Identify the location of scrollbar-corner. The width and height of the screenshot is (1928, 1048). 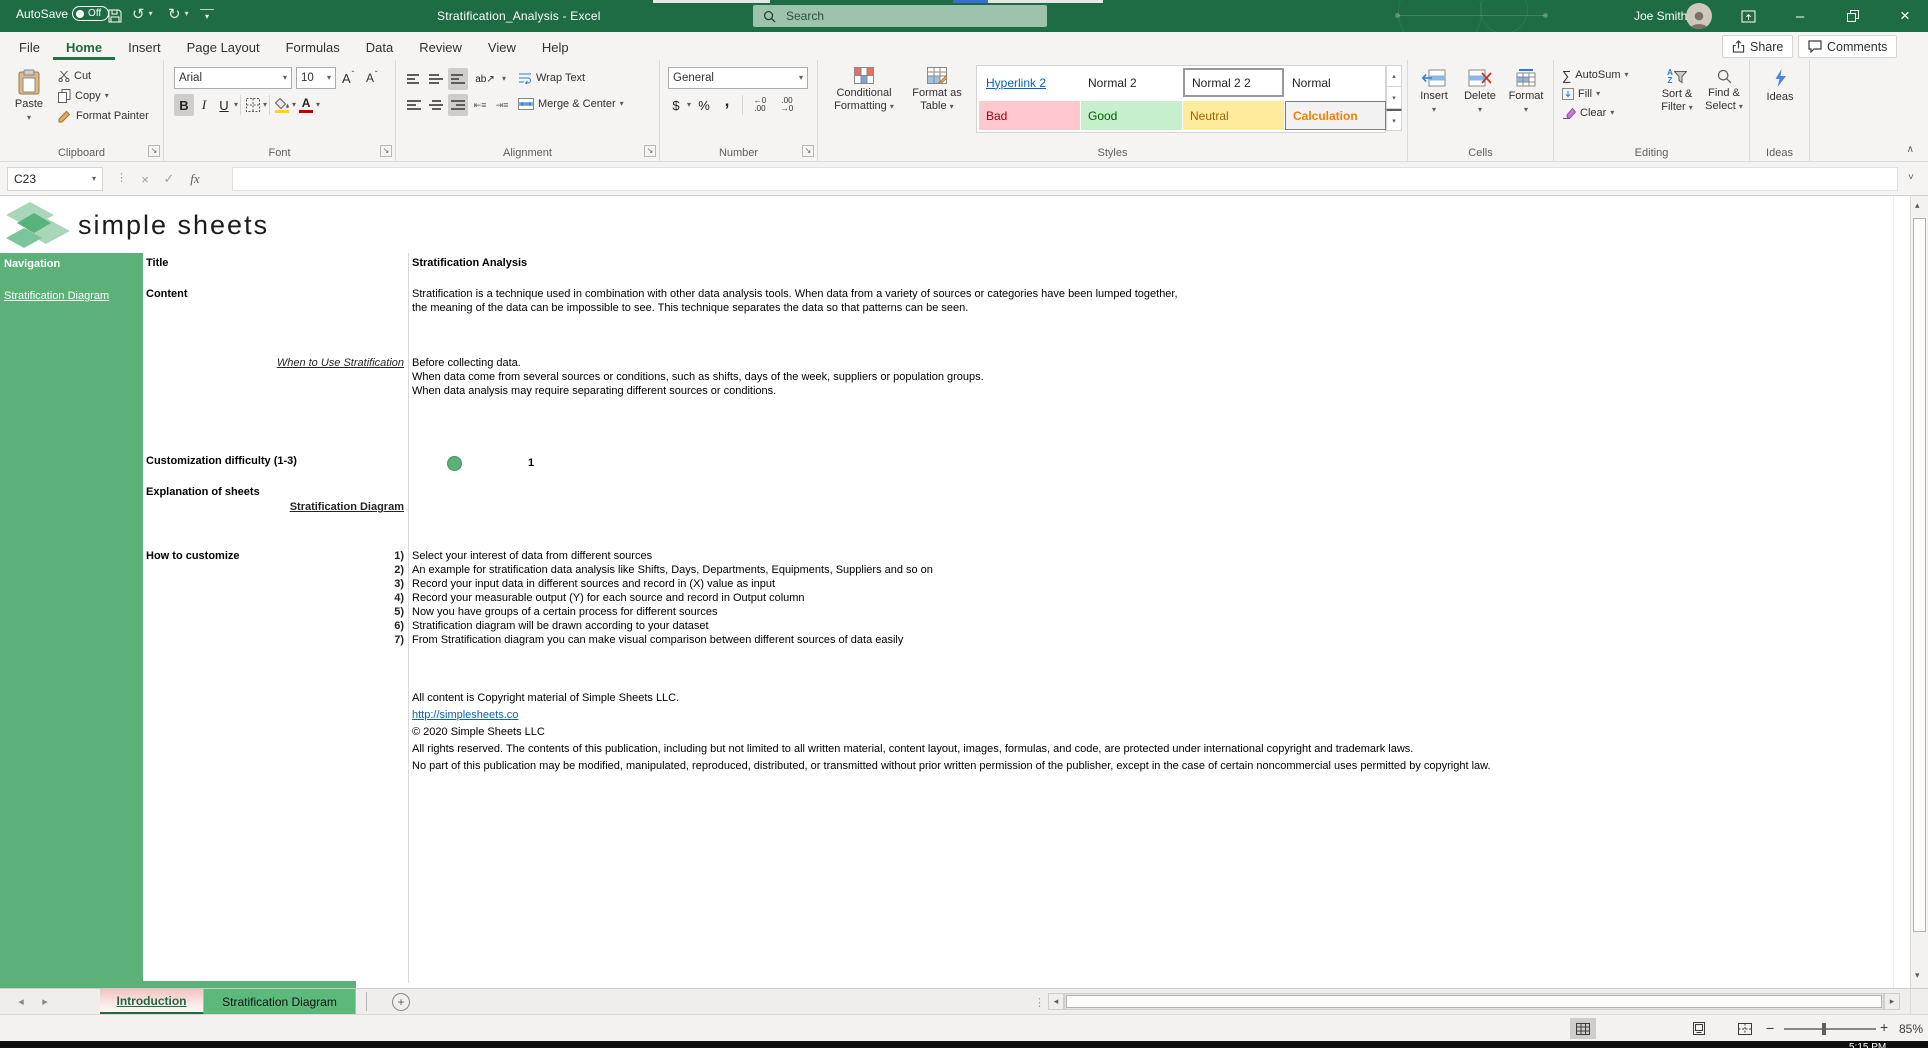
(1919, 1002).